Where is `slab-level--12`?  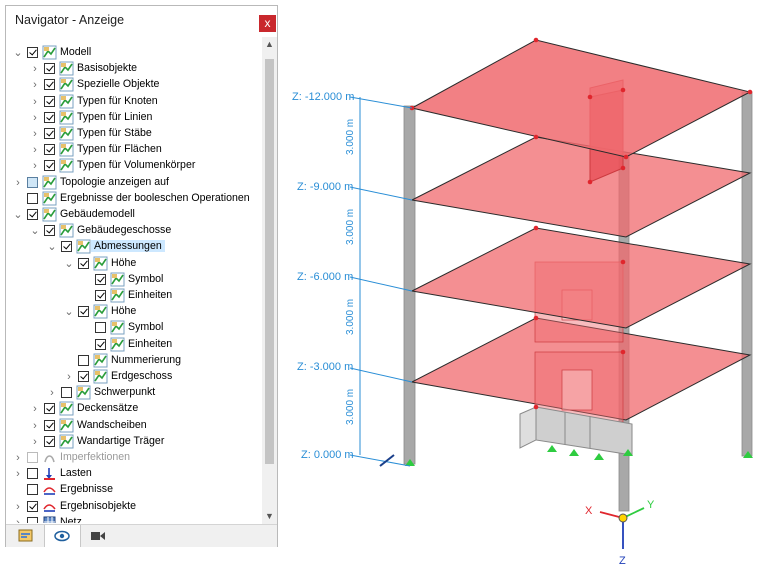 slab-level--12 is located at coordinates (581, 98).